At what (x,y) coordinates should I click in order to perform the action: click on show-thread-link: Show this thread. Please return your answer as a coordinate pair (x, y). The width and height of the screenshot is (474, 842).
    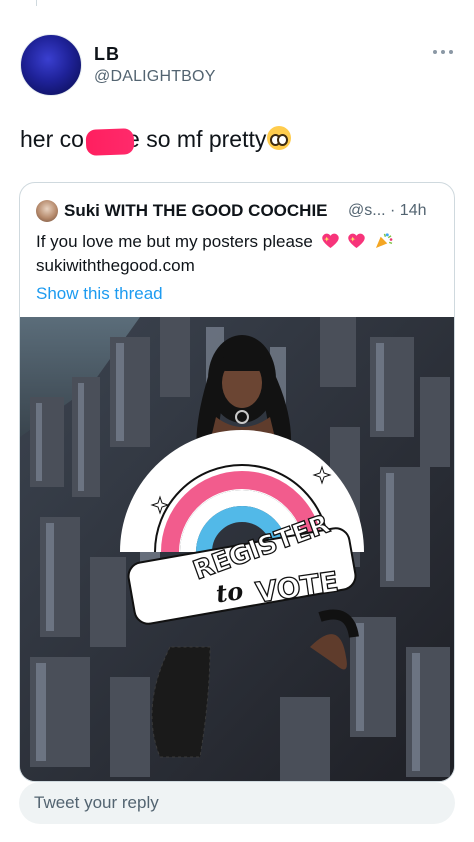
    Looking at the image, I should click on (99, 294).